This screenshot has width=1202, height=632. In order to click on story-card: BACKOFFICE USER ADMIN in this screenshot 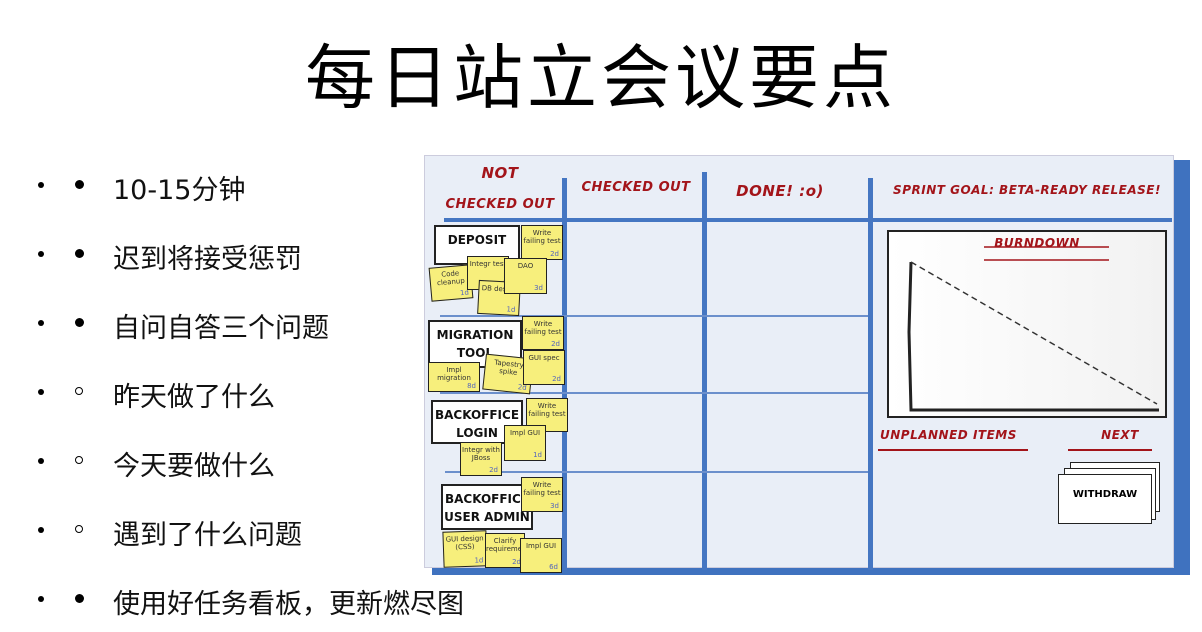, I will do `click(487, 507)`.